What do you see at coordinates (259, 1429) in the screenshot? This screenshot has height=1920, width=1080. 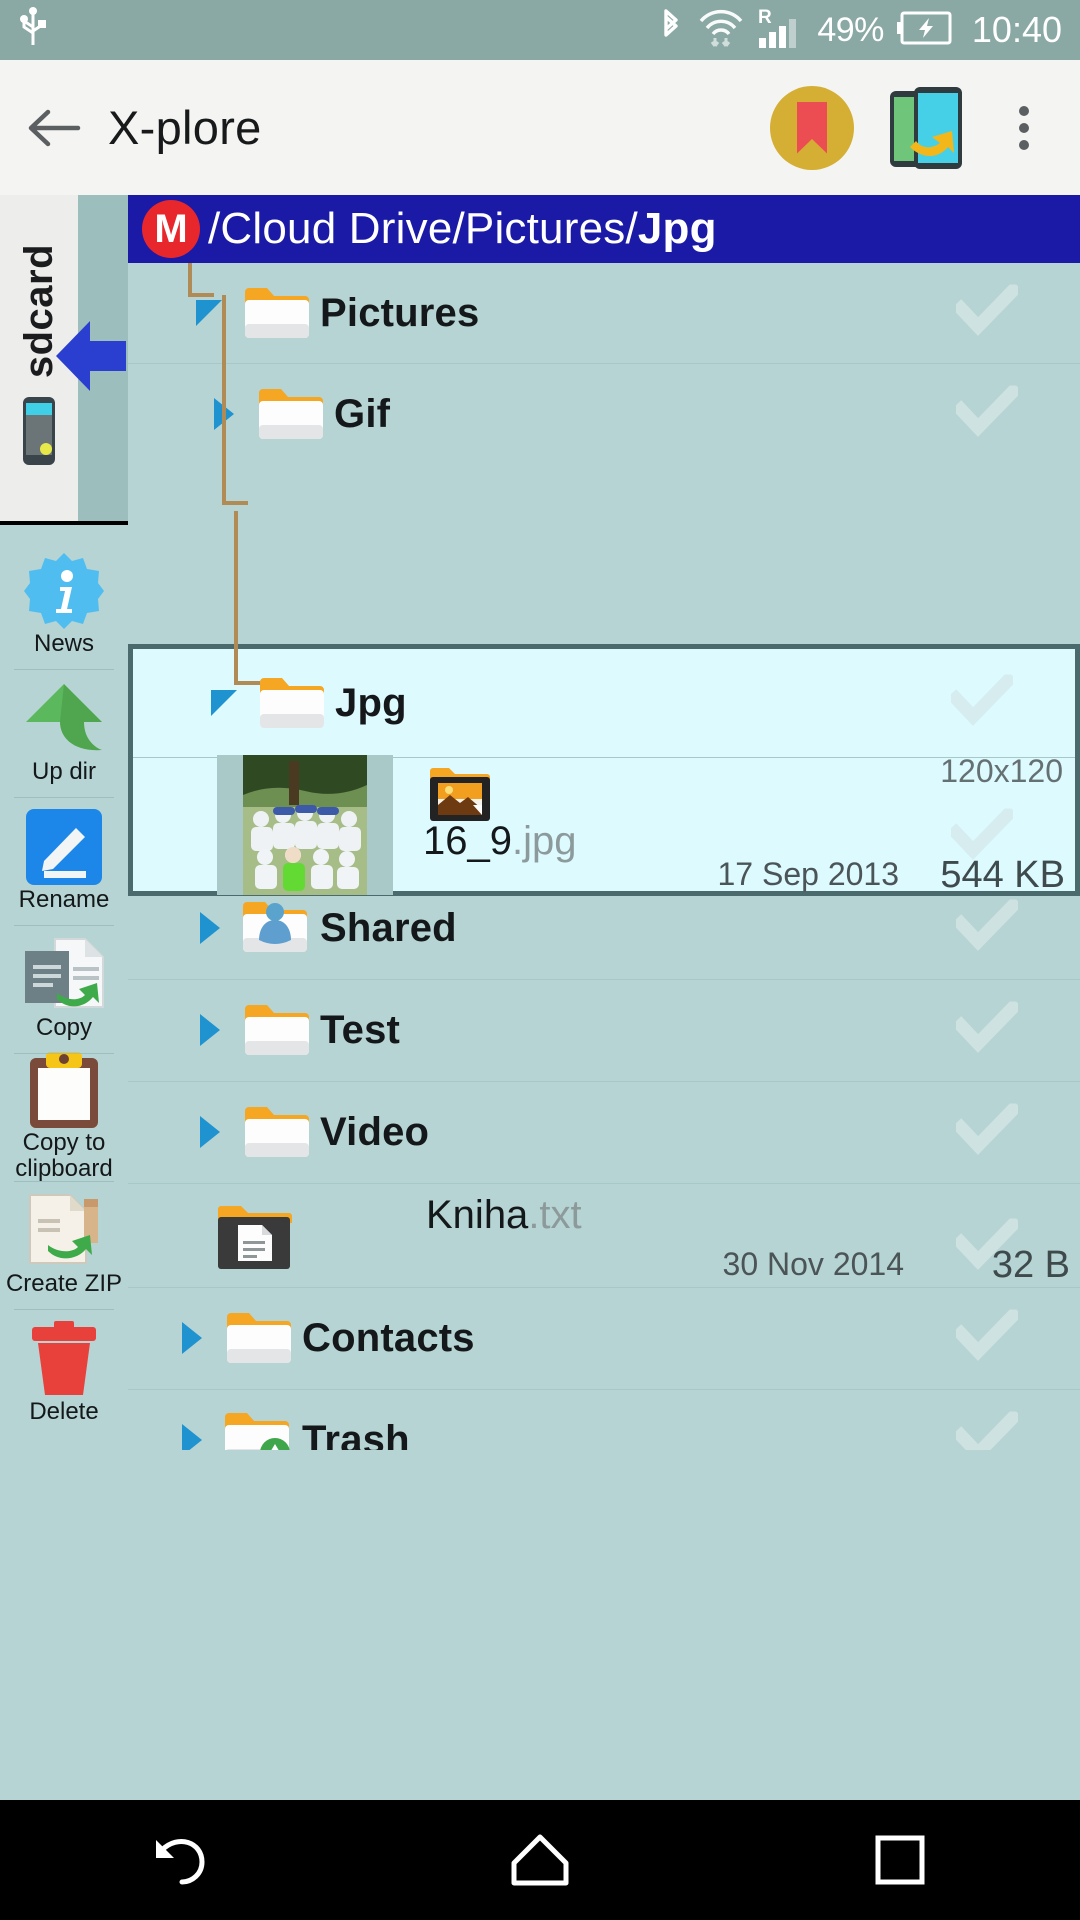 I see `trash-folder-icon` at bounding box center [259, 1429].